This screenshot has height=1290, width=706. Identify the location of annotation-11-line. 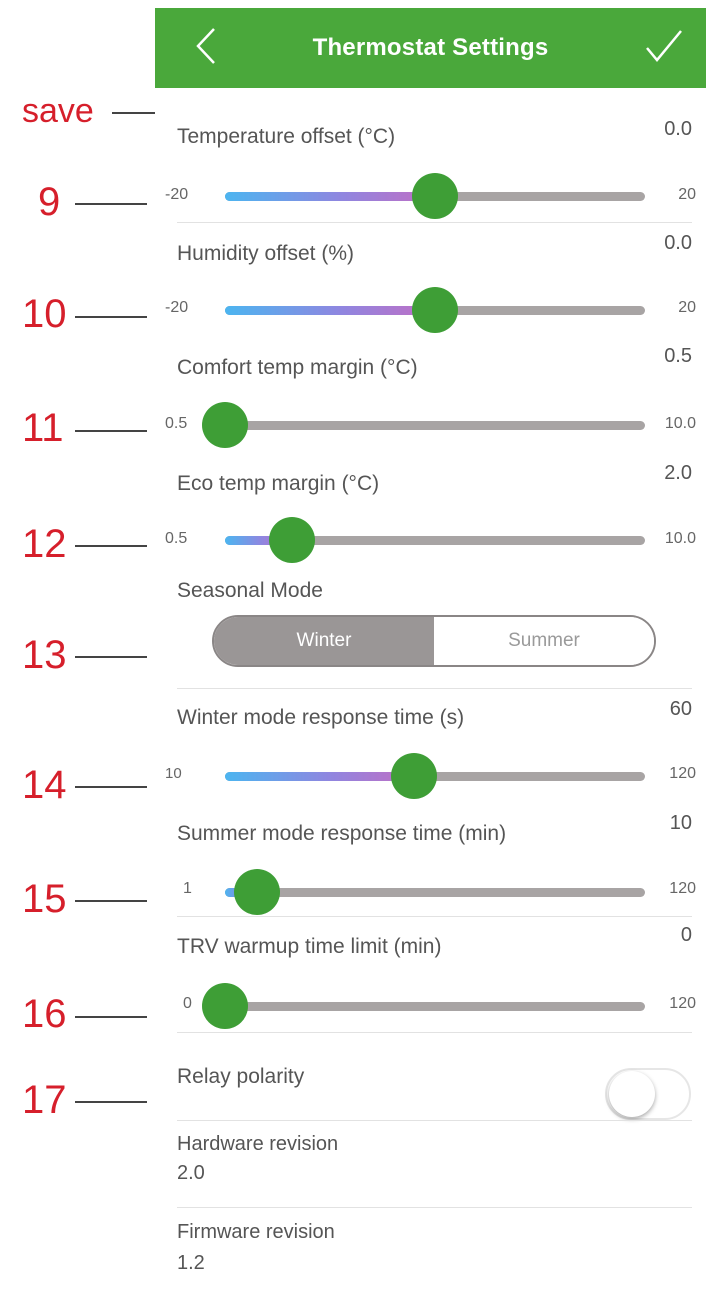
(111, 431).